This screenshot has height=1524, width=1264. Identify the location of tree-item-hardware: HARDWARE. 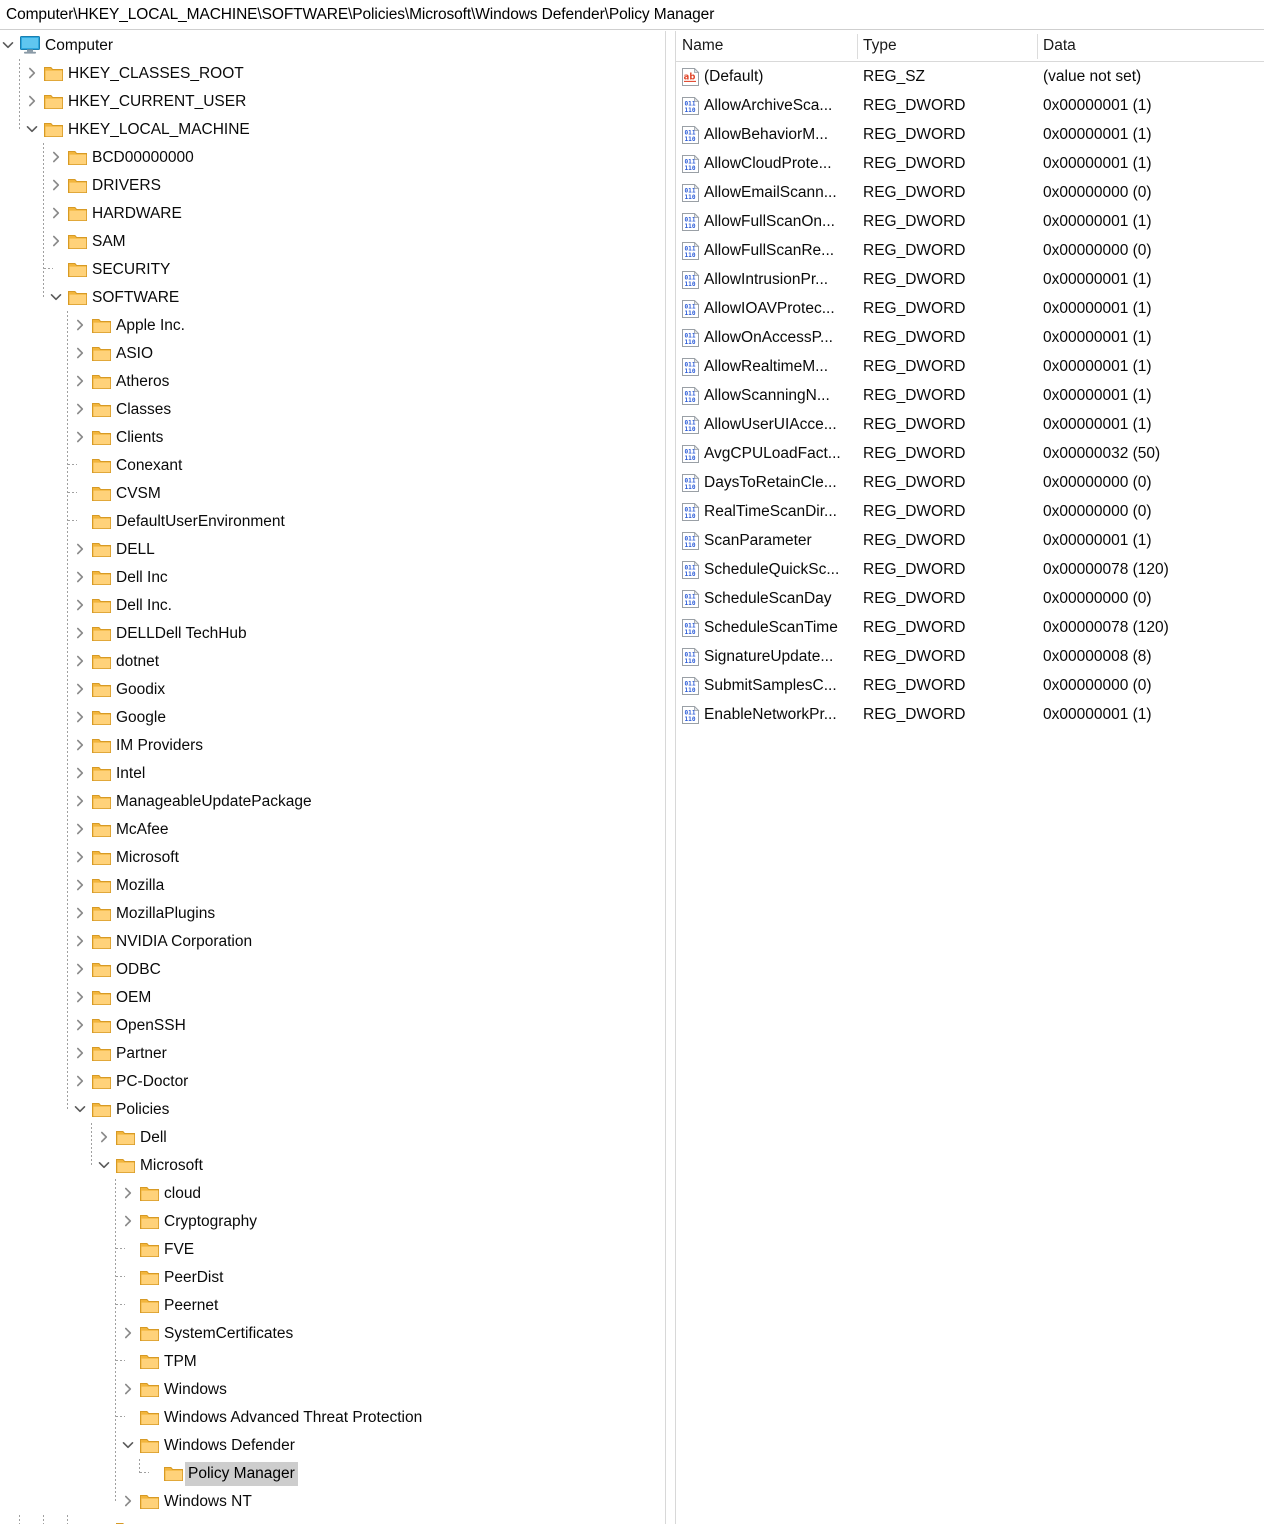
(332, 213).